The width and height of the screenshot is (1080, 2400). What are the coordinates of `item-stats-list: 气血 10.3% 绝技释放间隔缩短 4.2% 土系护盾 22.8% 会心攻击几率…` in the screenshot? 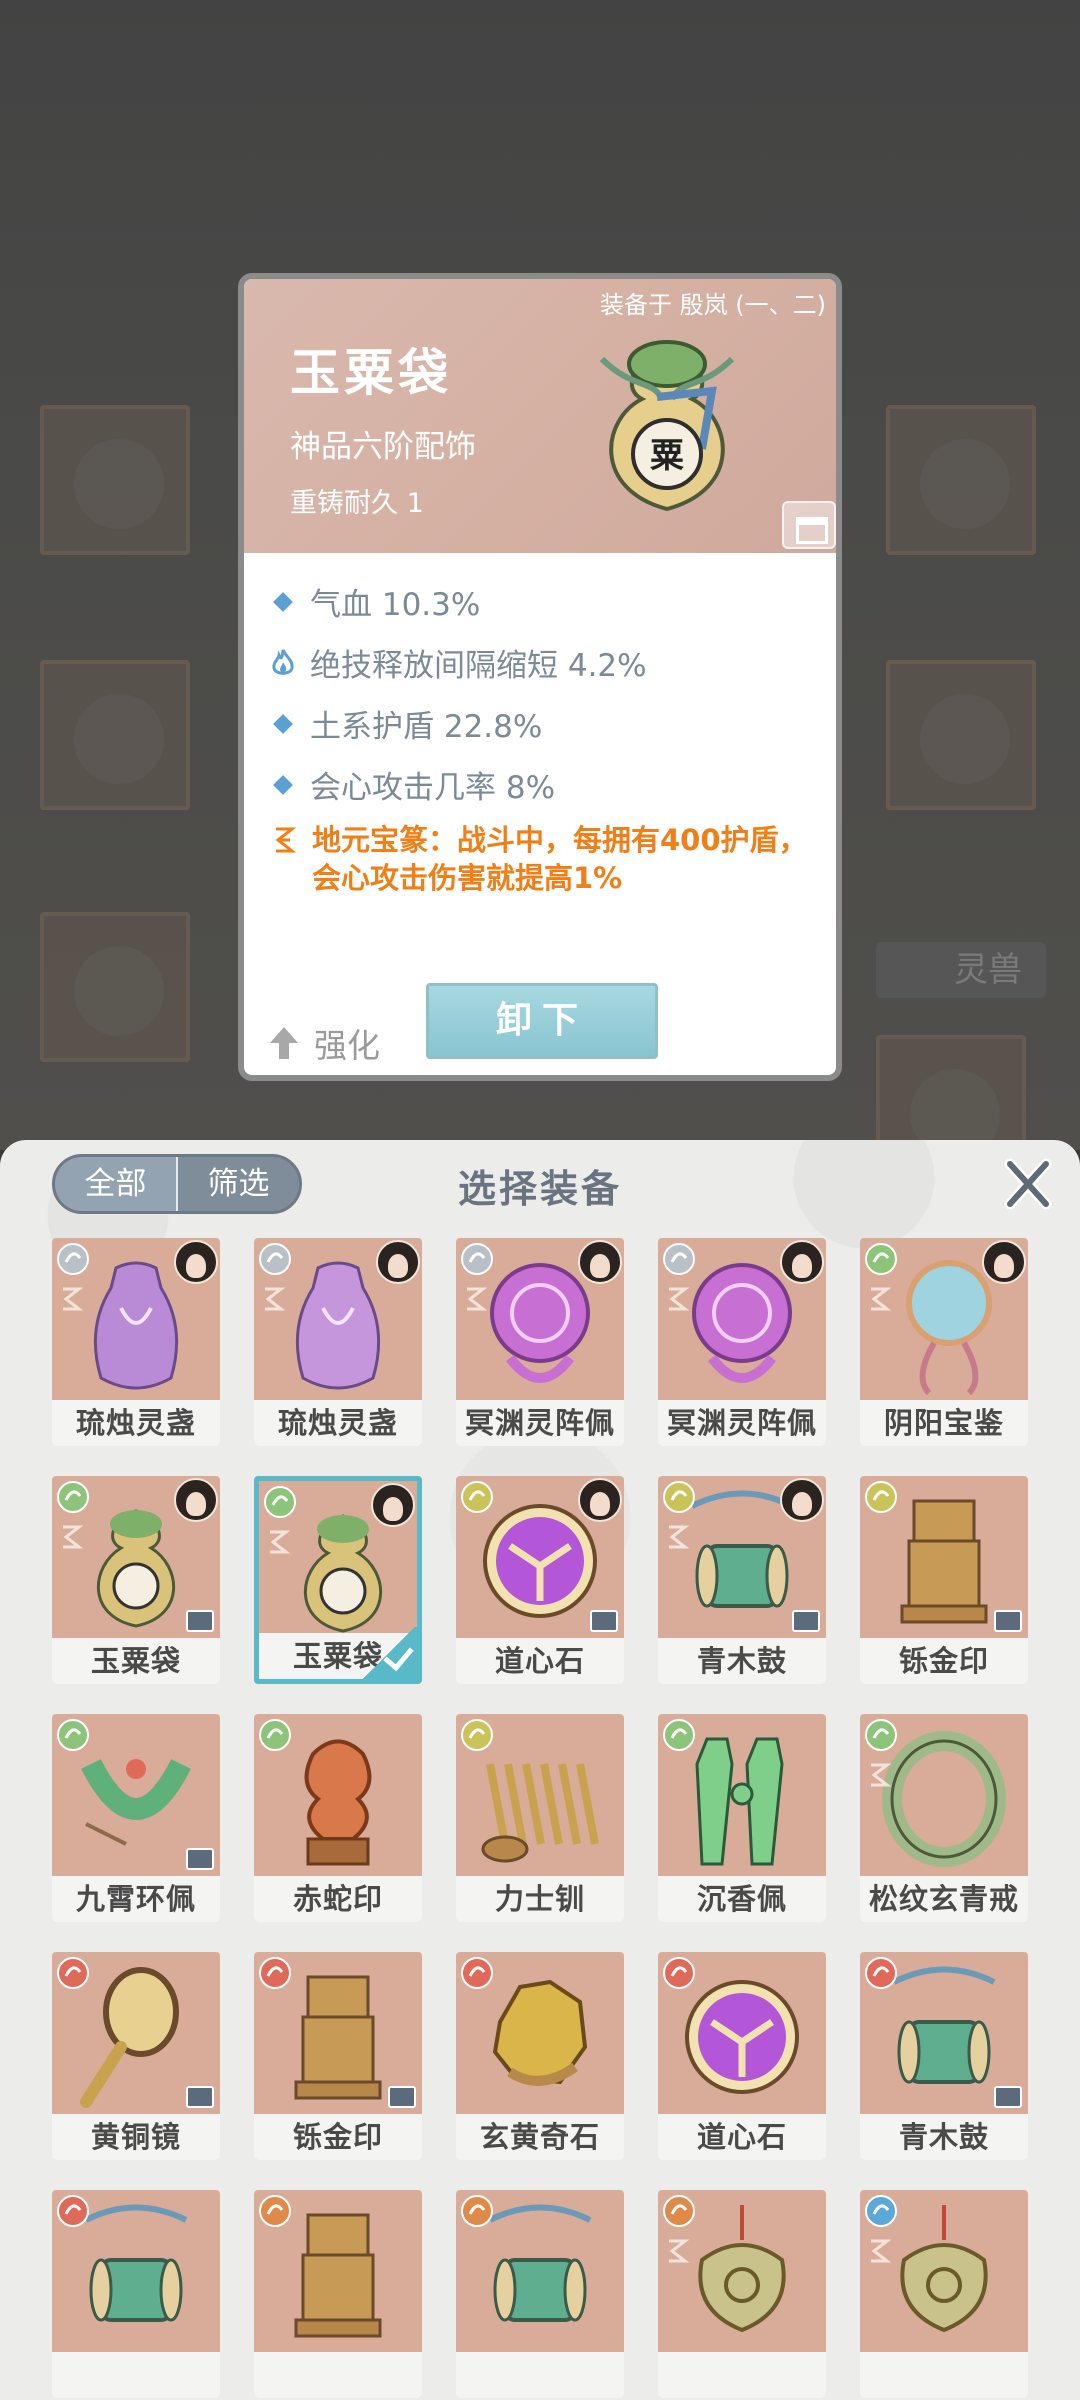 It's located at (550, 734).